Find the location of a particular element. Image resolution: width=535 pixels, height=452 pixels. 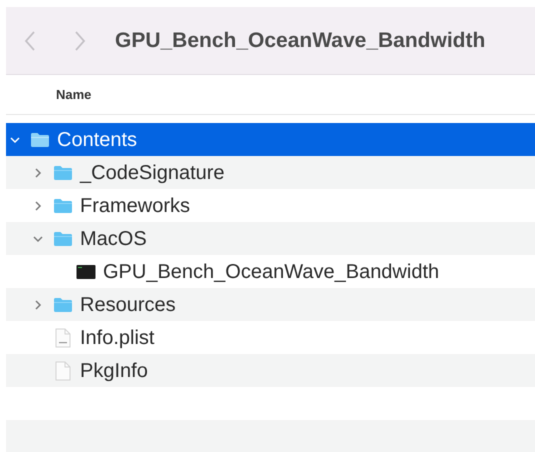

window-title: GPU_Bench_OceanWave_Bandwidth is located at coordinates (300, 41).